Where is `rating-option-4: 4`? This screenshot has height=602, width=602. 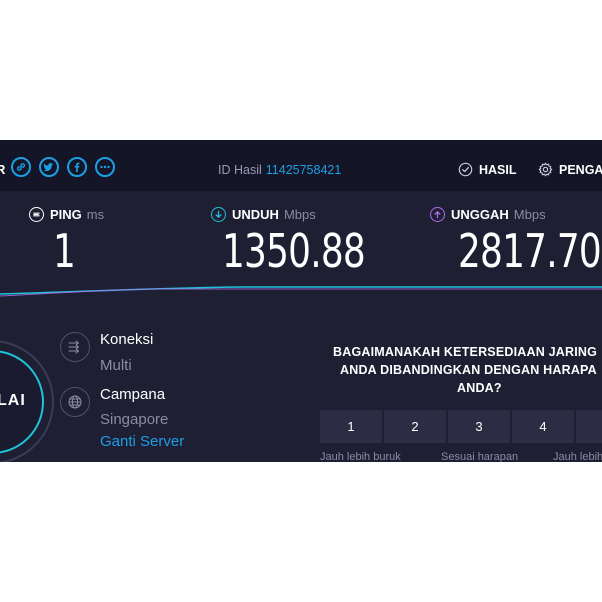
rating-option-4: 4 is located at coordinates (543, 426).